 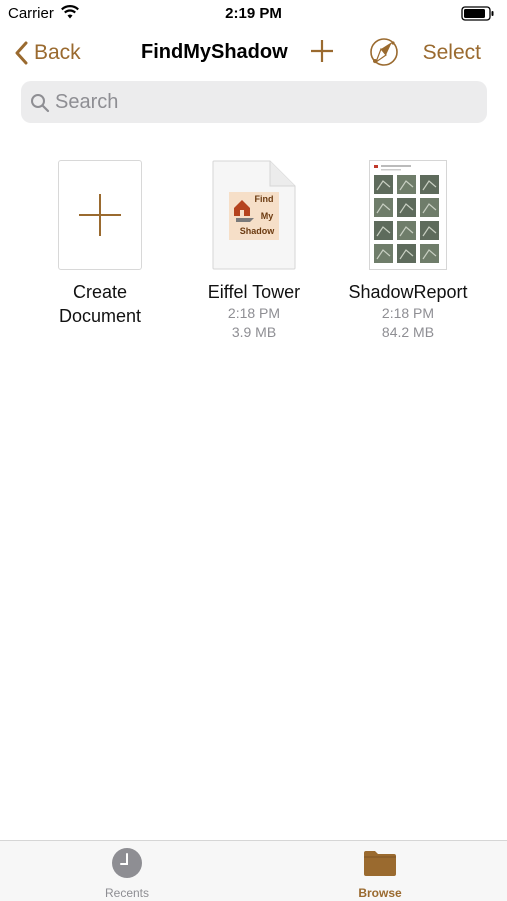 I want to click on clock-icon, so click(x=127, y=863).